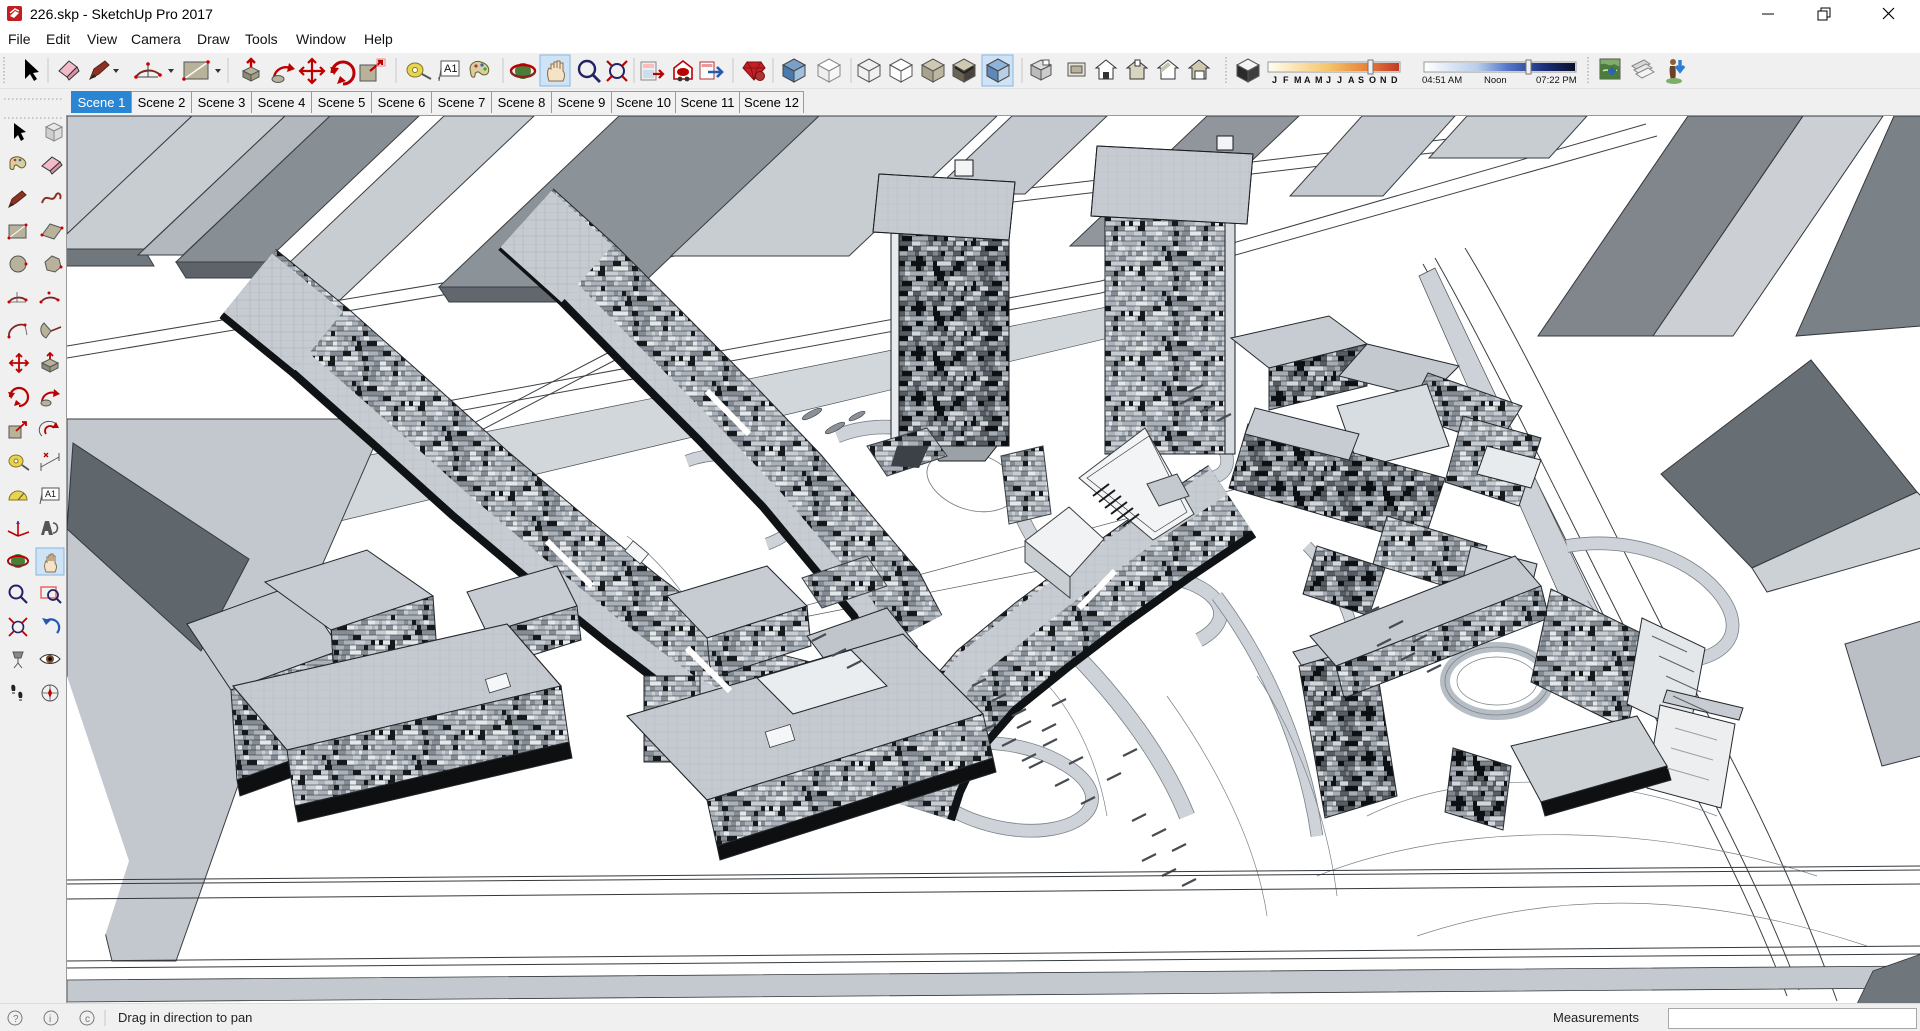 Image resolution: width=1920 pixels, height=1031 pixels. Describe the element at coordinates (1556, 80) in the screenshot. I see `svg-text: 07:22 PM` at that location.